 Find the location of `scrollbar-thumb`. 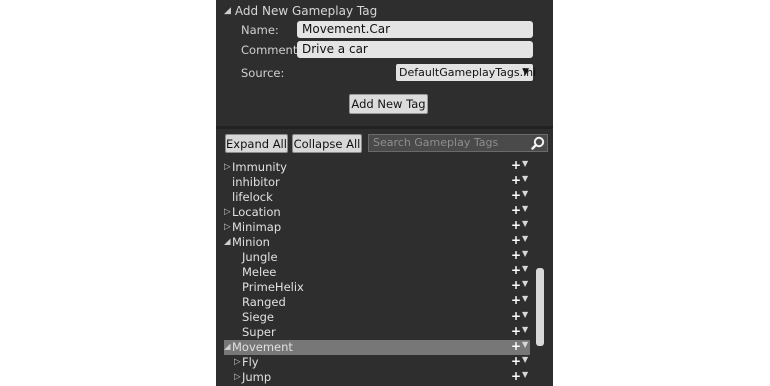

scrollbar-thumb is located at coordinates (540, 307).